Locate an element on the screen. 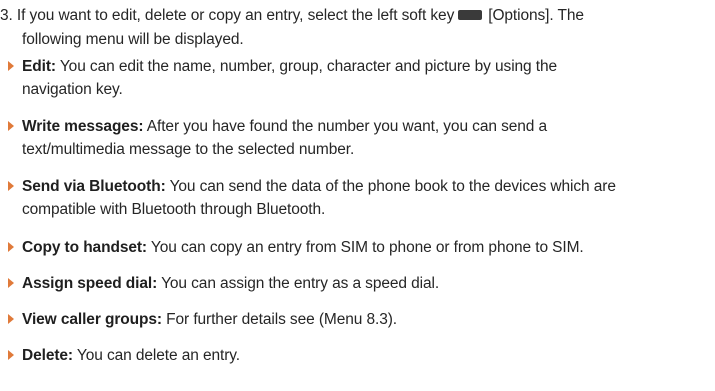  list-item-label: Write messages: is located at coordinates (83, 126).